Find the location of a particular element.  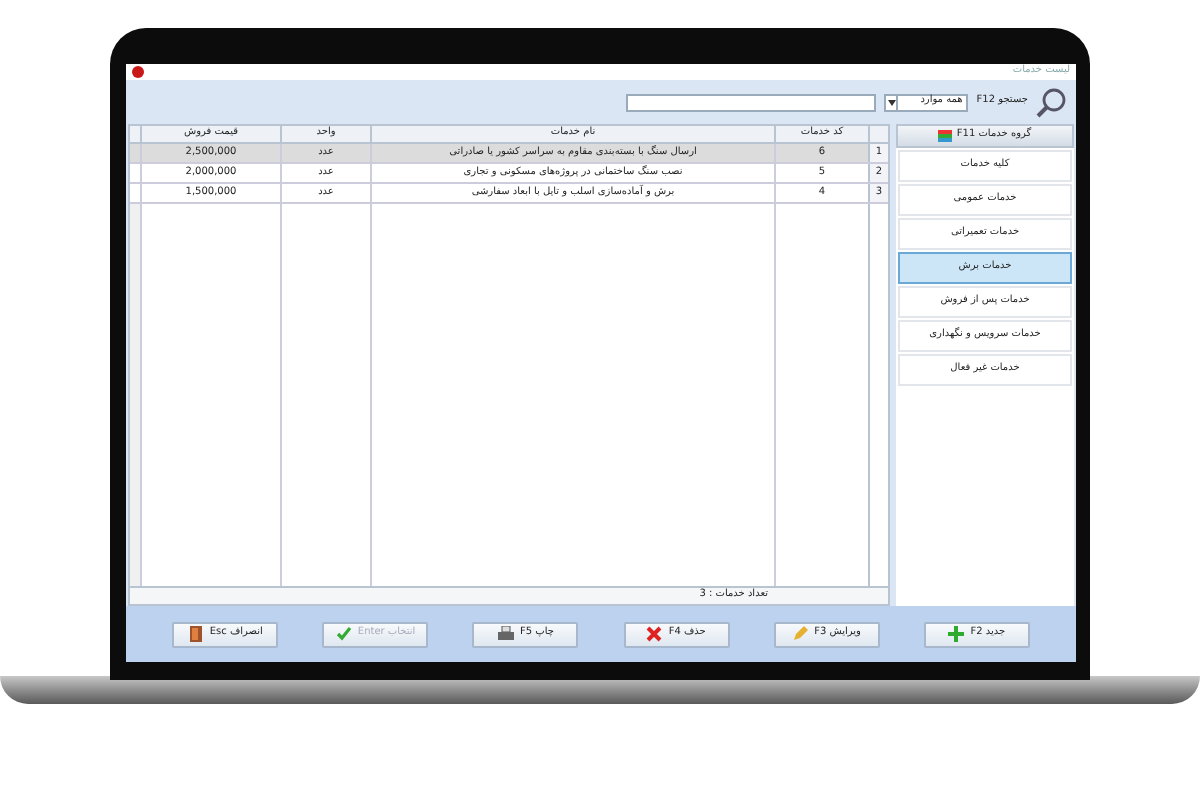

close-icon is located at coordinates (654, 634).